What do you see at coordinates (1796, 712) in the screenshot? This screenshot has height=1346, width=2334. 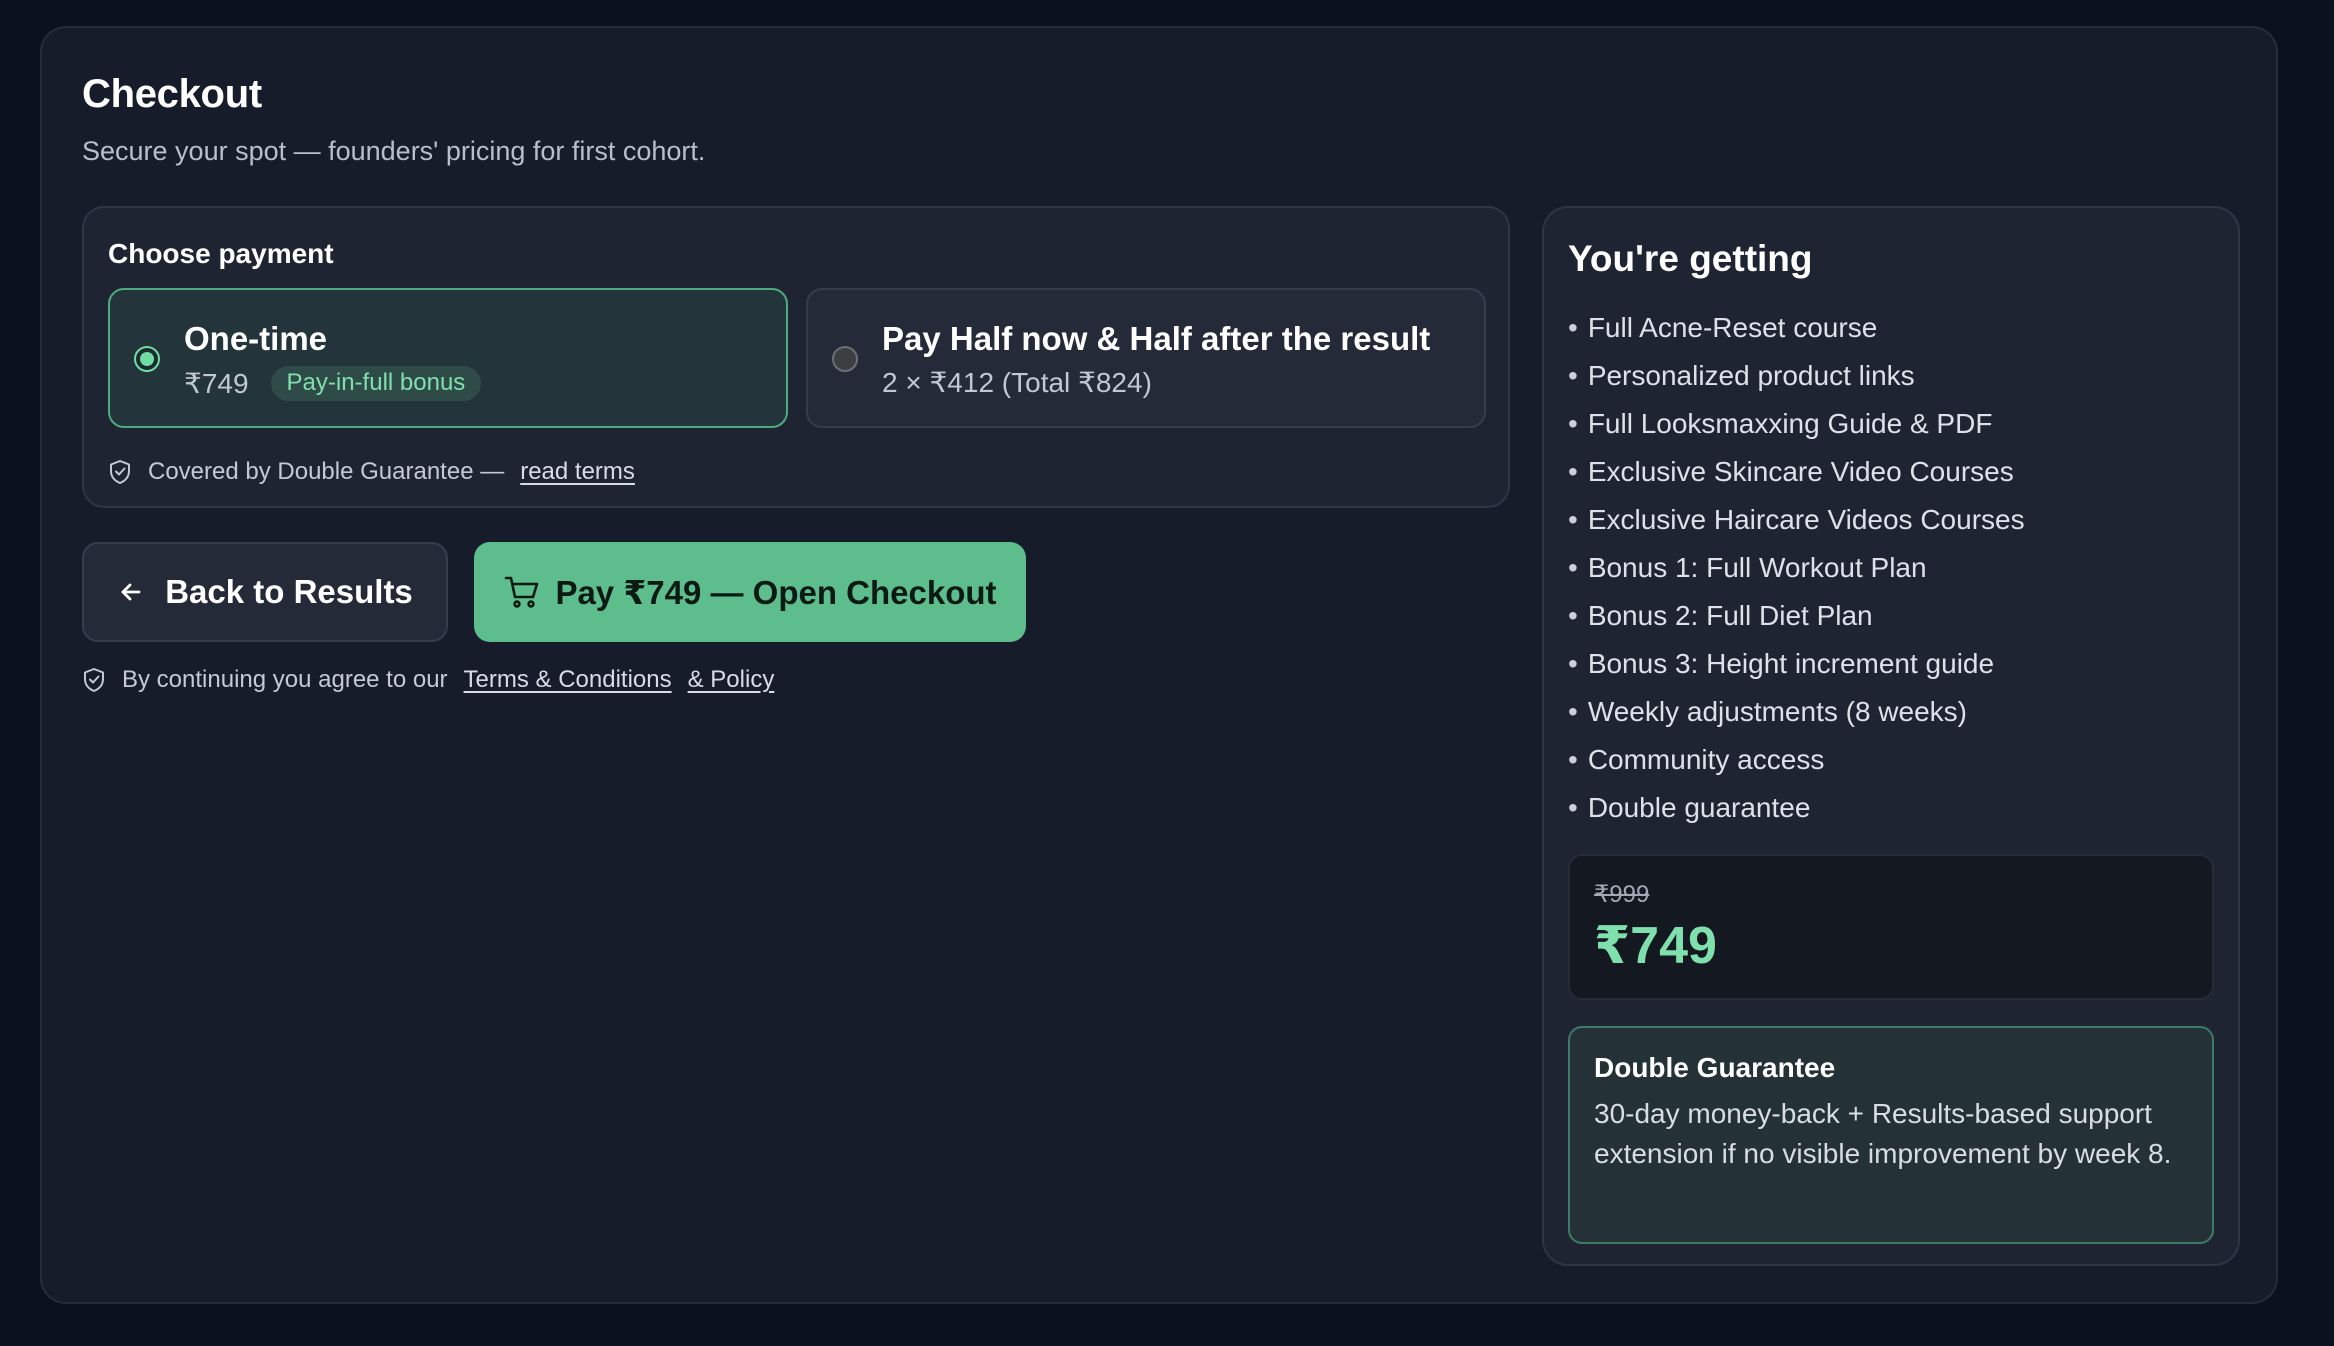 I see `list-item: Weekly adjustments (8 weeks)` at bounding box center [1796, 712].